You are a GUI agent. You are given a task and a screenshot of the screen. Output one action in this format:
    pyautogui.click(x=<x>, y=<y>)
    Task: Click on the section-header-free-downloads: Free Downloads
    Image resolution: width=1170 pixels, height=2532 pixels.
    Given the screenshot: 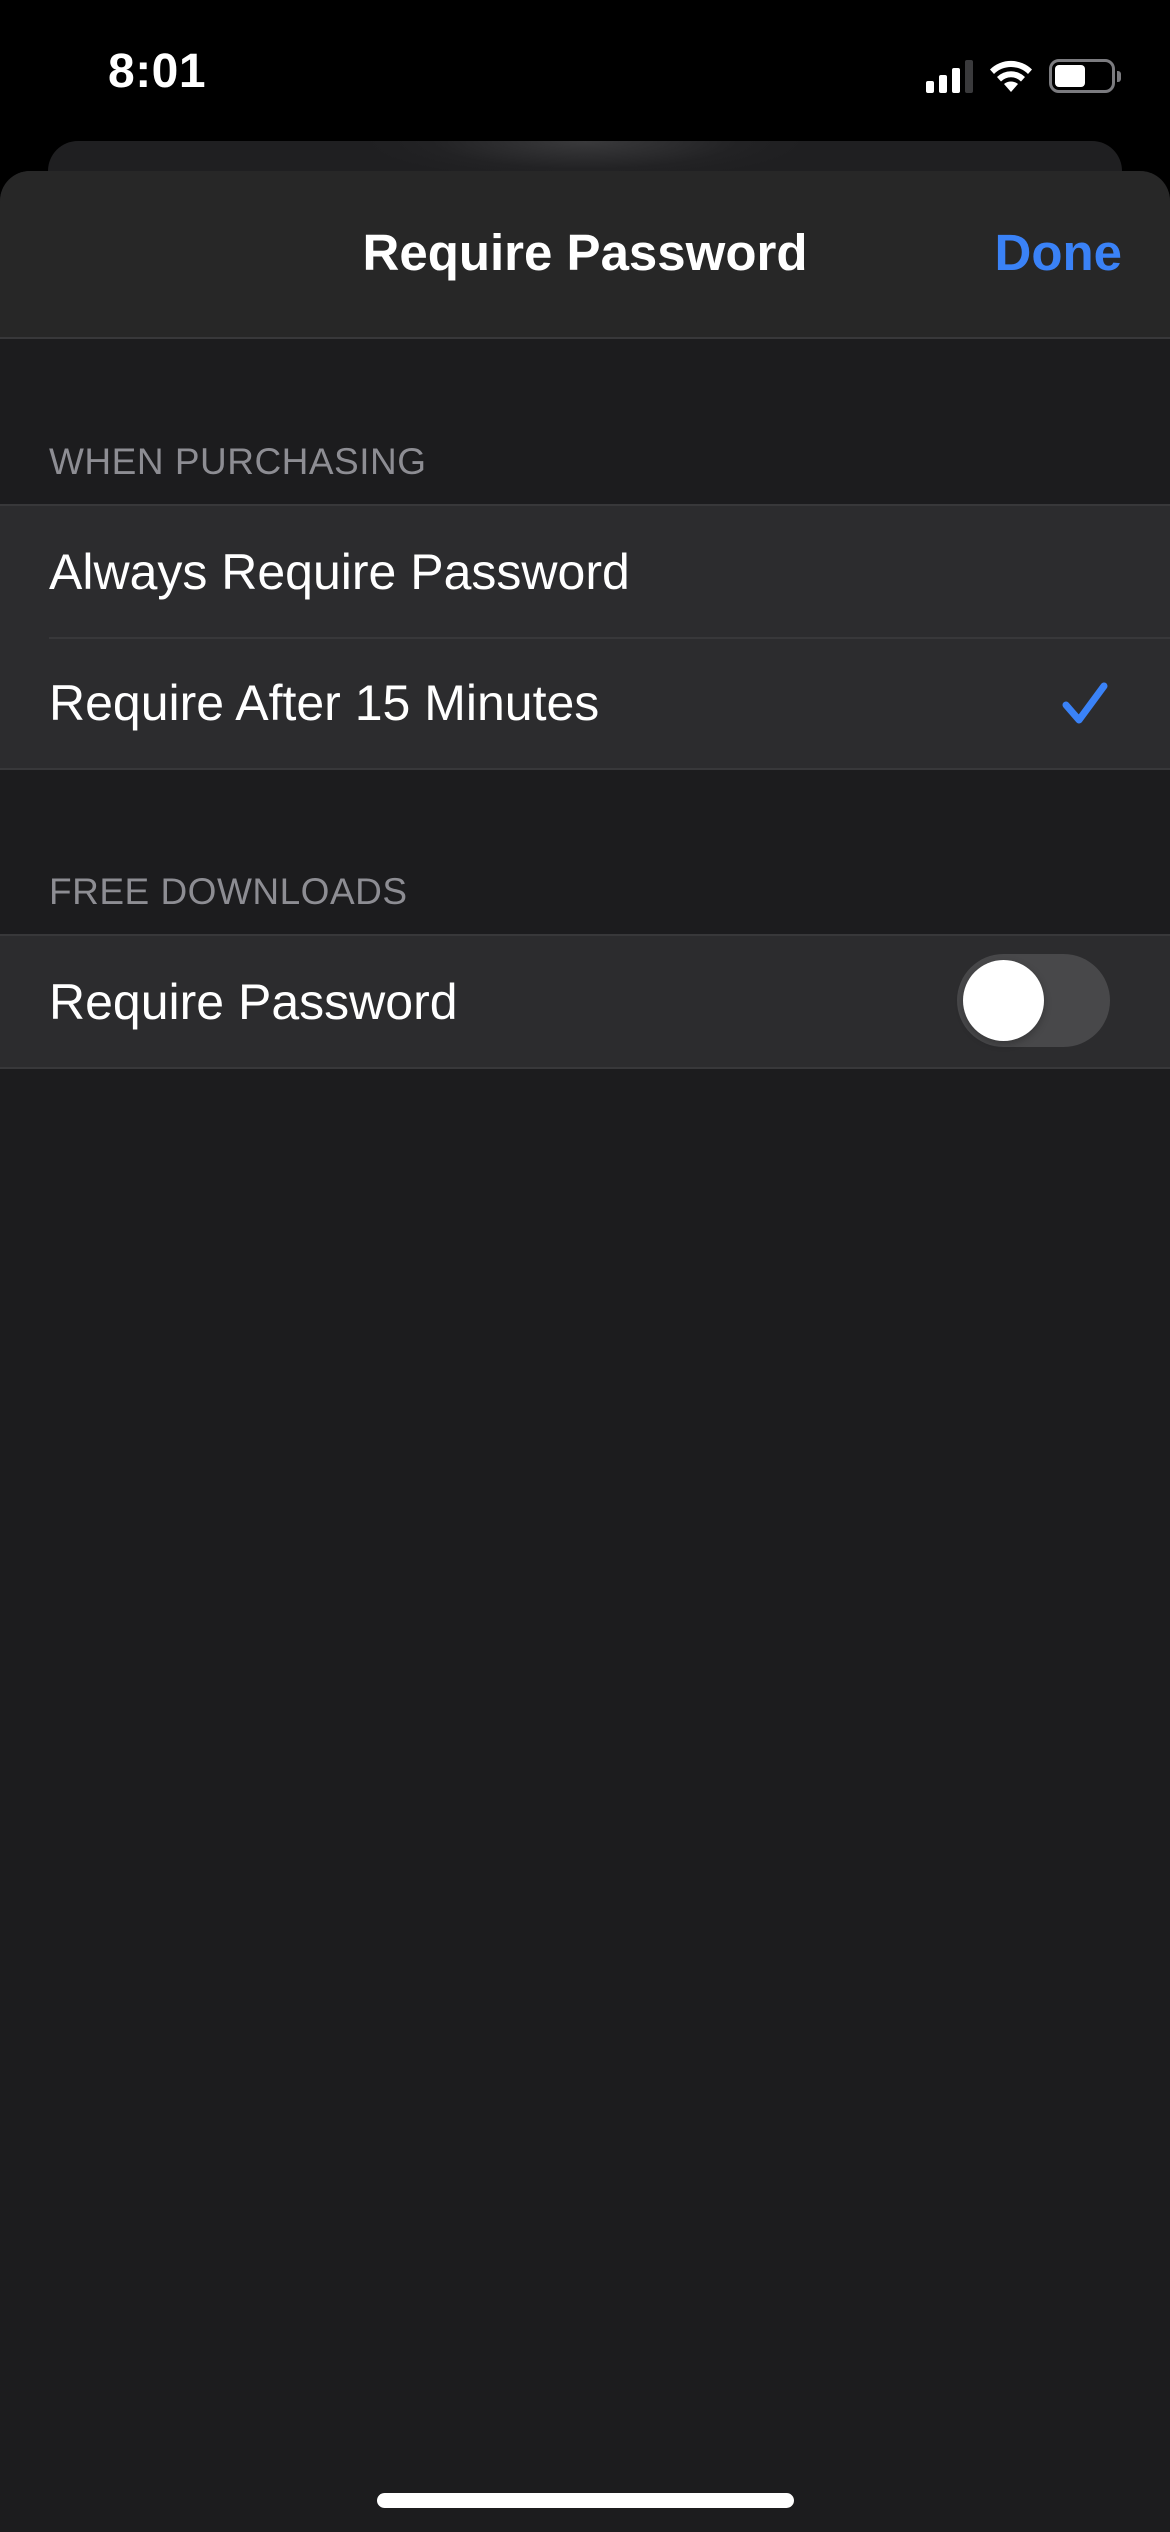 What is the action you would take?
    pyautogui.click(x=228, y=891)
    